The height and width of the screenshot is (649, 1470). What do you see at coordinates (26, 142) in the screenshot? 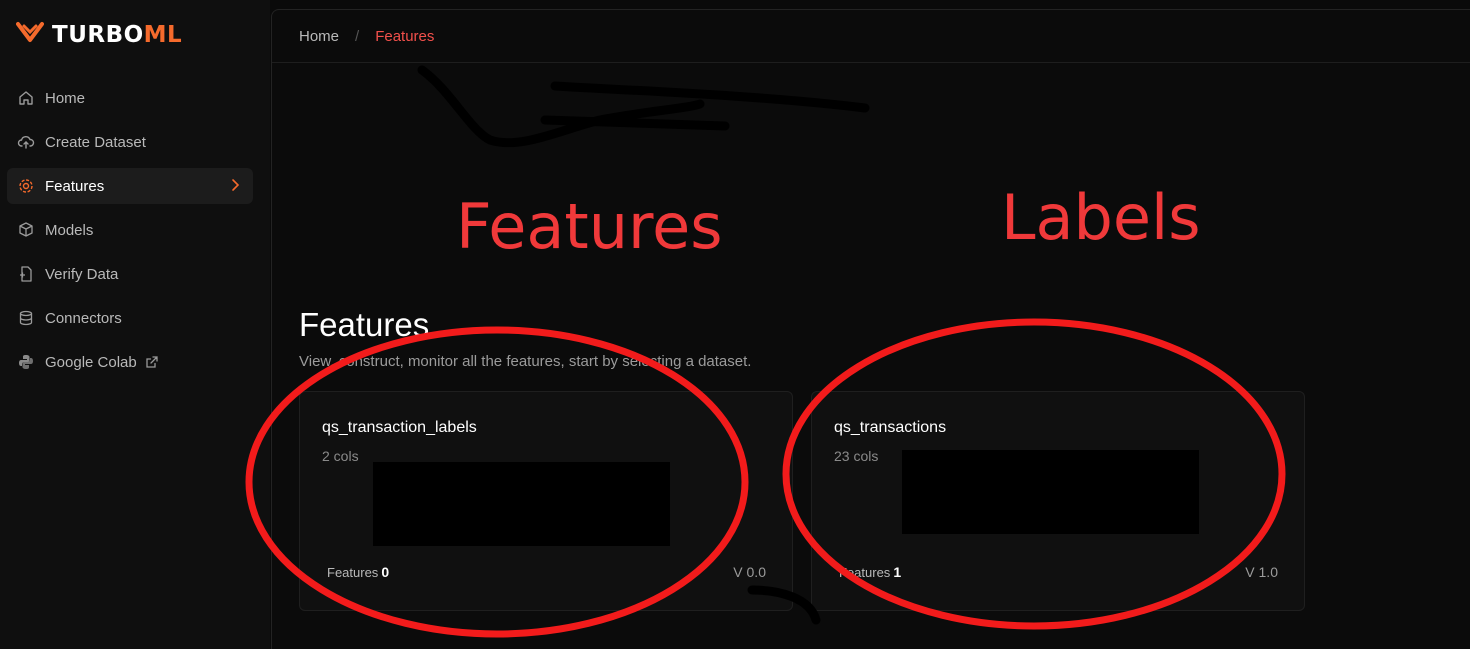
I see `cloud-upload-icon` at bounding box center [26, 142].